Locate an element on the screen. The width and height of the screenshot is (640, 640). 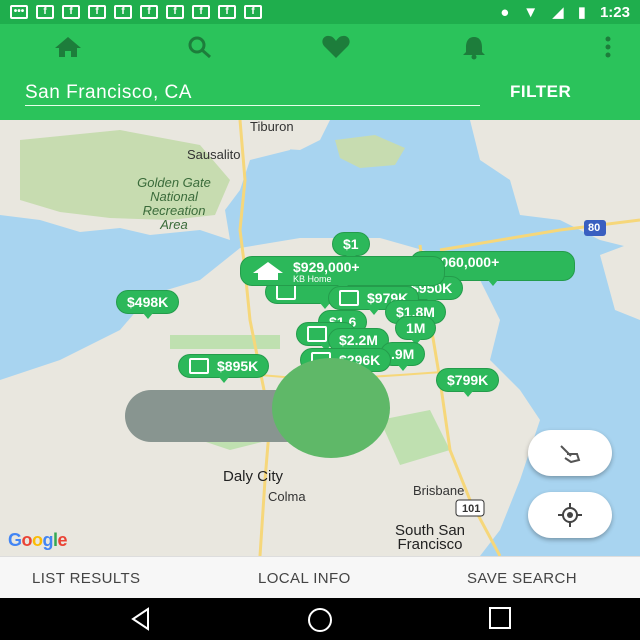
map-label-tiburon: Tiburon is located at coordinates (272, 127).